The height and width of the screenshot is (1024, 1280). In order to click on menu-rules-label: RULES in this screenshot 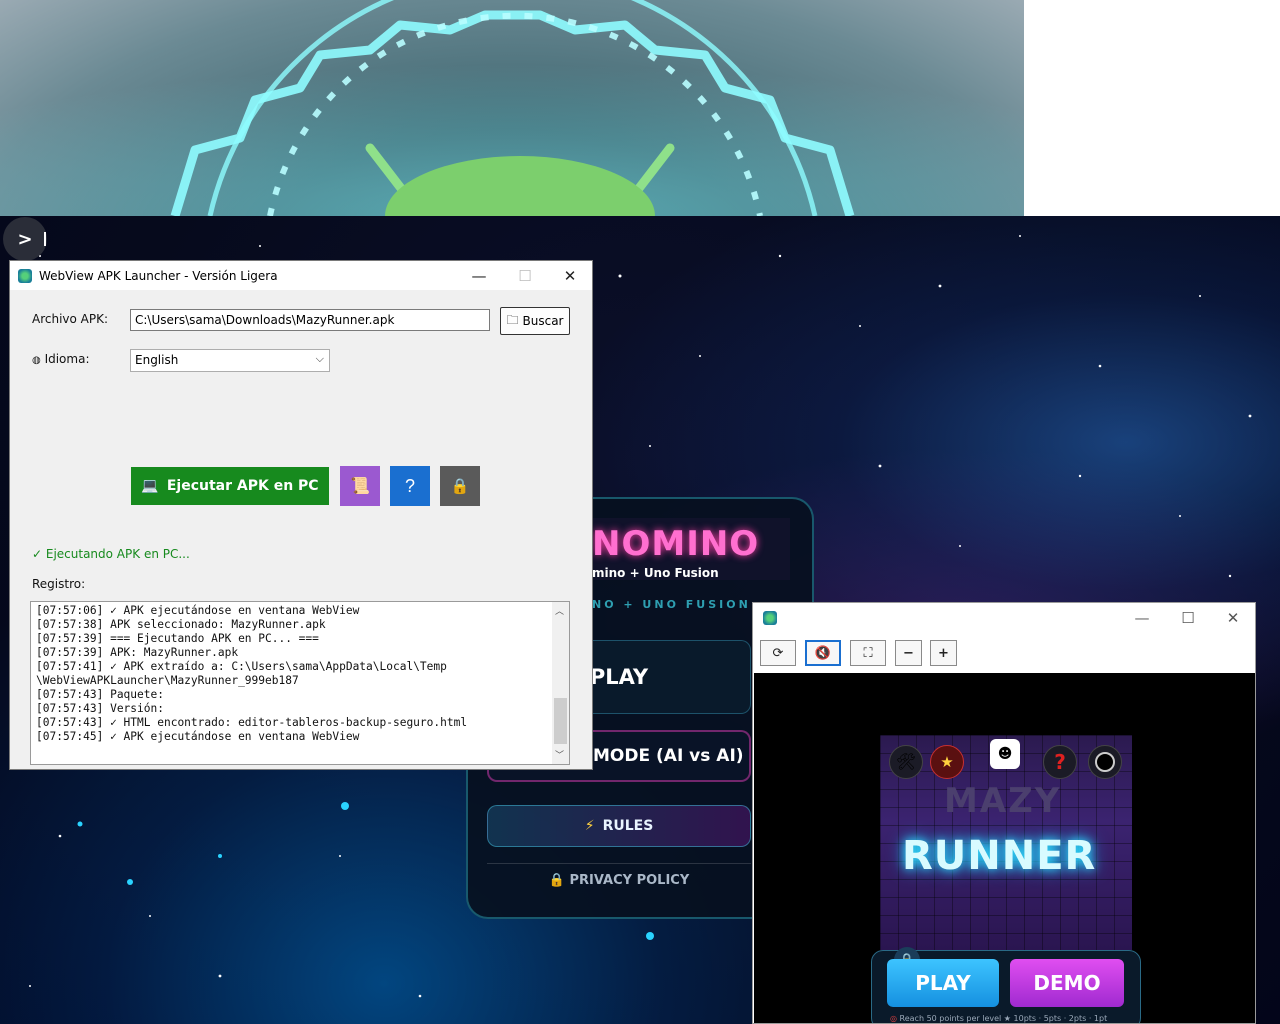, I will do `click(628, 826)`.